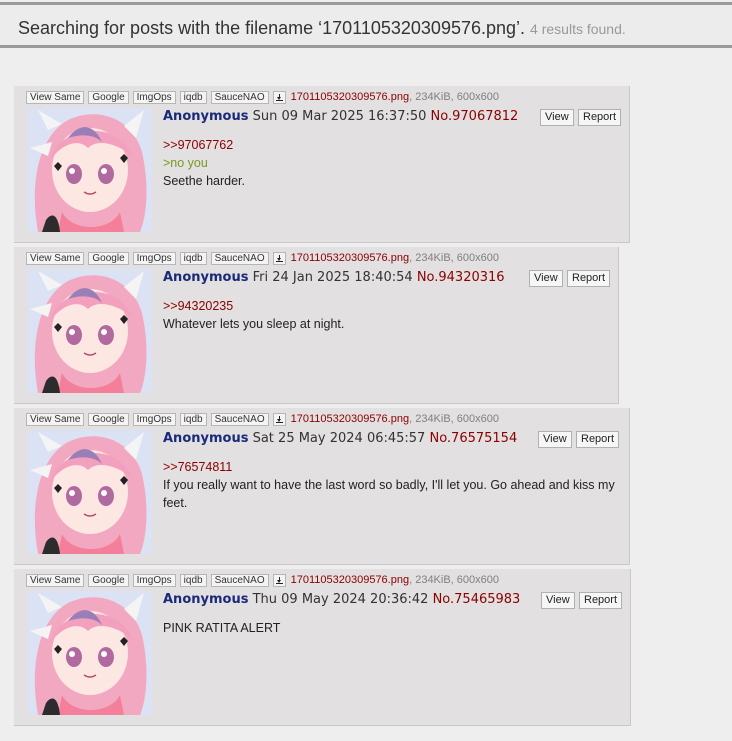  I want to click on post-date: Thu 09 May 2024 20:36:42, so click(340, 599).